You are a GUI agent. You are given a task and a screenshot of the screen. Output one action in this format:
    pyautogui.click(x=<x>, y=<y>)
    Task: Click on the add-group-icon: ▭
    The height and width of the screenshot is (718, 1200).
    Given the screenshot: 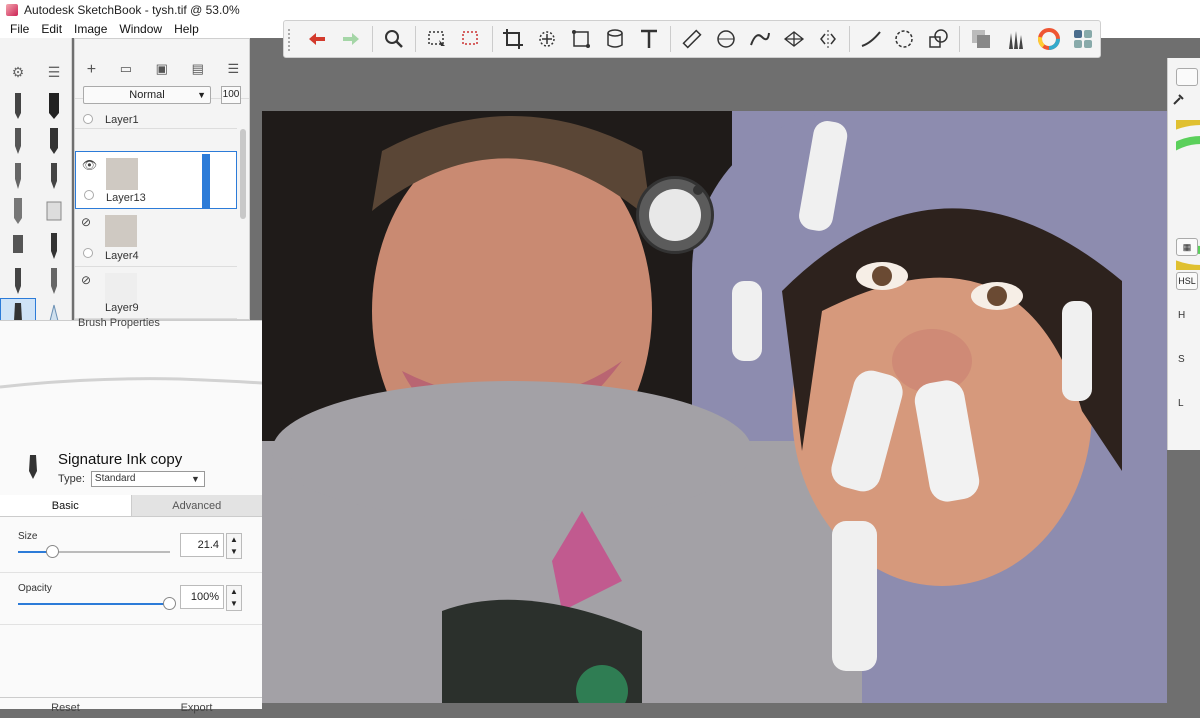 What is the action you would take?
    pyautogui.click(x=126, y=70)
    